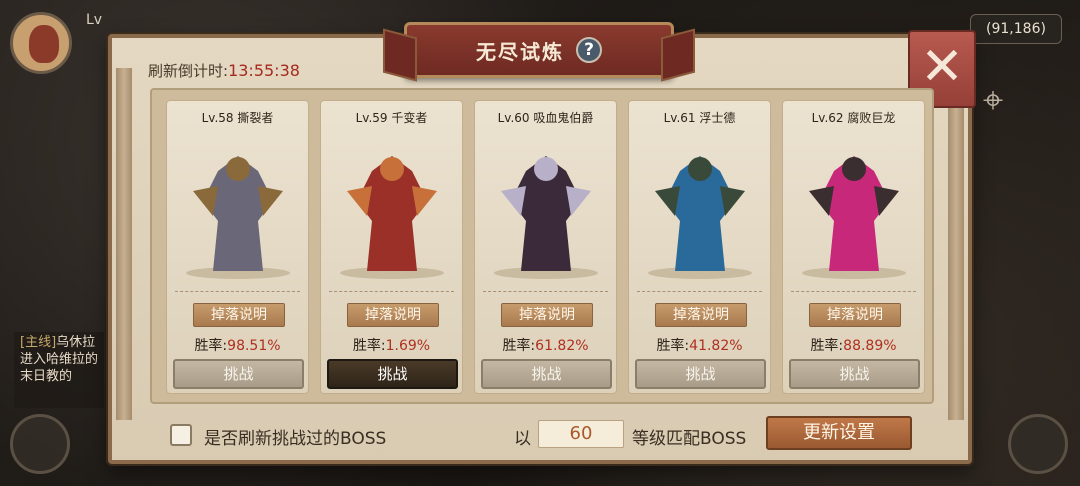 Image resolution: width=1080 pixels, height=486 pixels. I want to click on player-avatar, so click(41, 43).